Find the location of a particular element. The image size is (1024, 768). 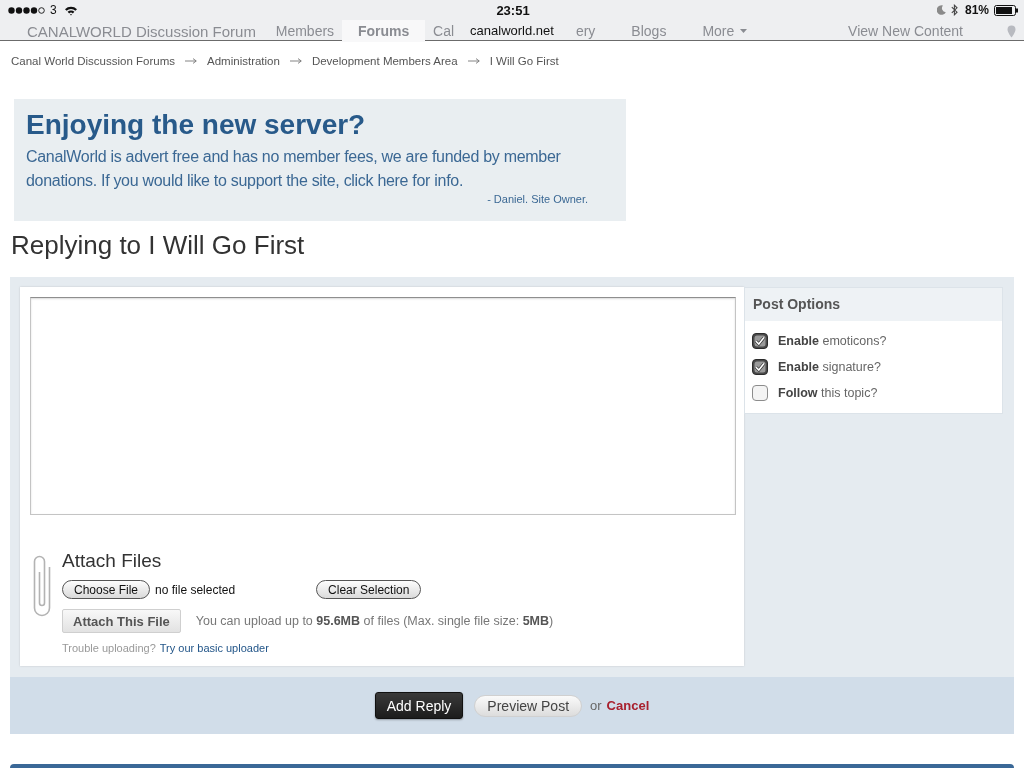

option-label: Follow this topic? is located at coordinates (828, 393).